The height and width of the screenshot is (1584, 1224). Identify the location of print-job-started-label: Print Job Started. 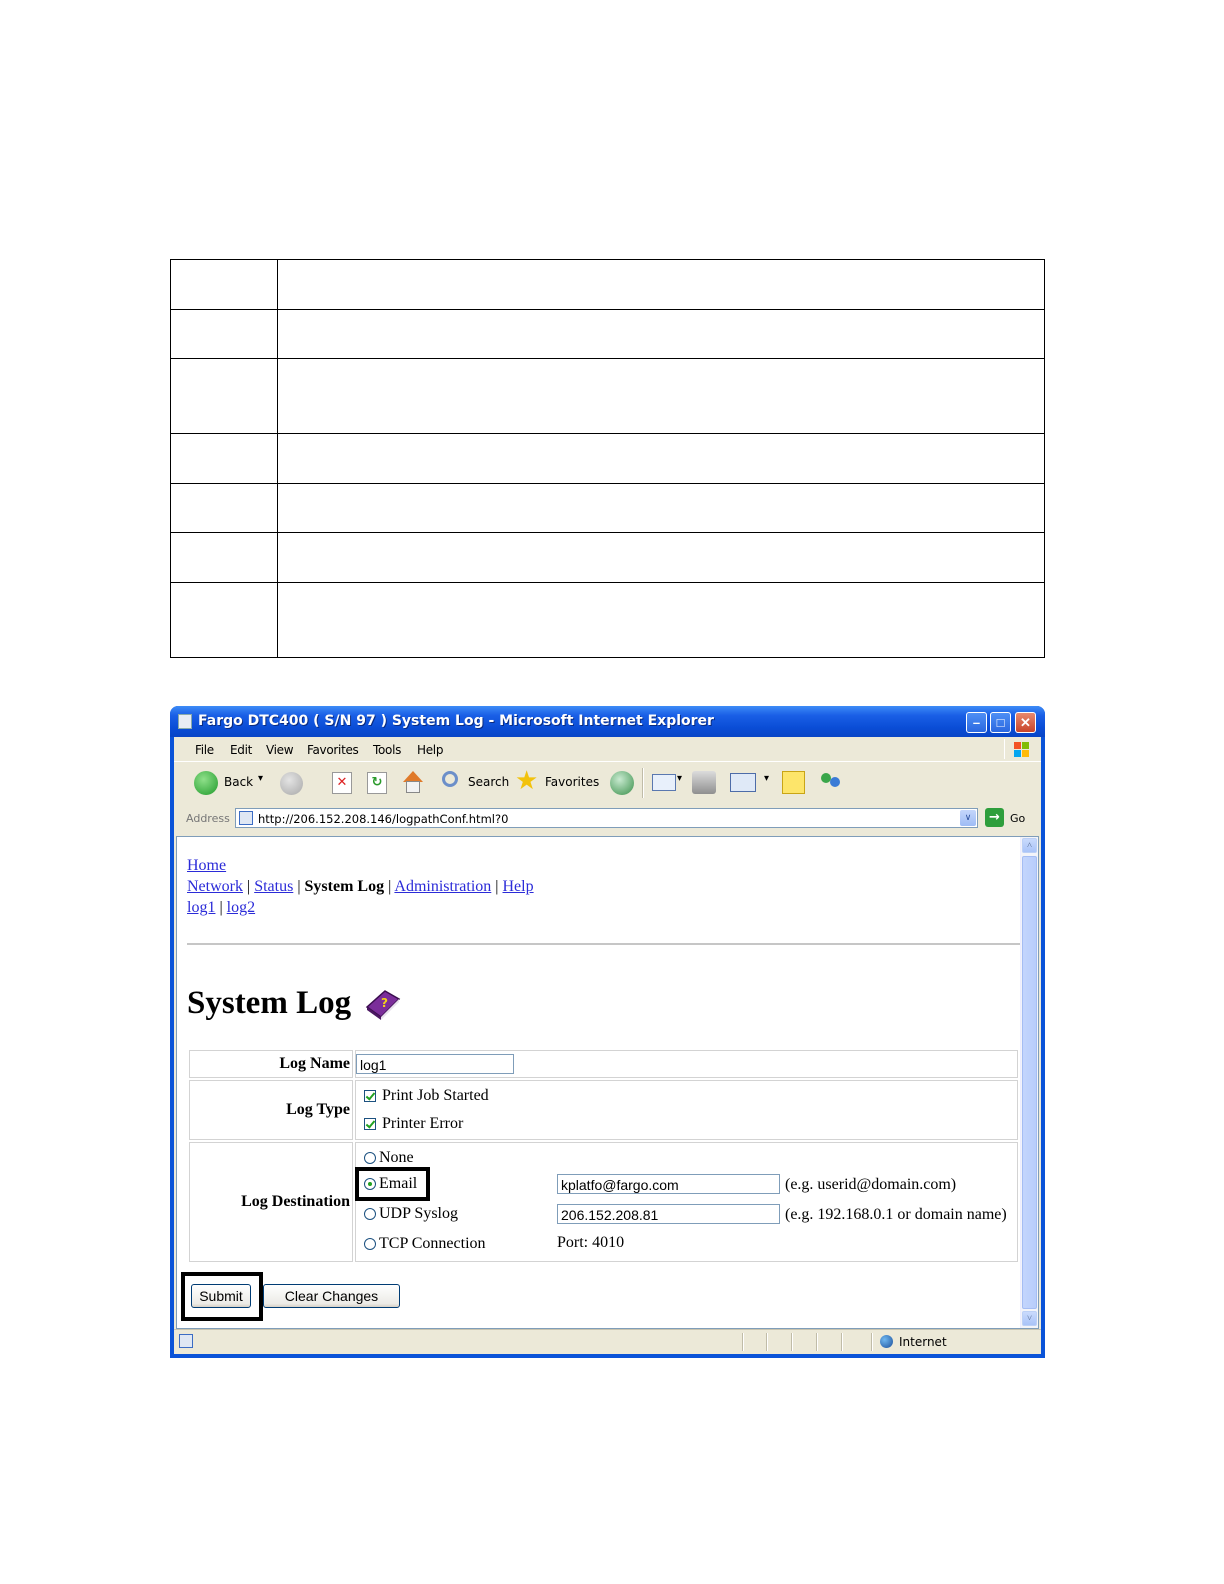
(435, 1095).